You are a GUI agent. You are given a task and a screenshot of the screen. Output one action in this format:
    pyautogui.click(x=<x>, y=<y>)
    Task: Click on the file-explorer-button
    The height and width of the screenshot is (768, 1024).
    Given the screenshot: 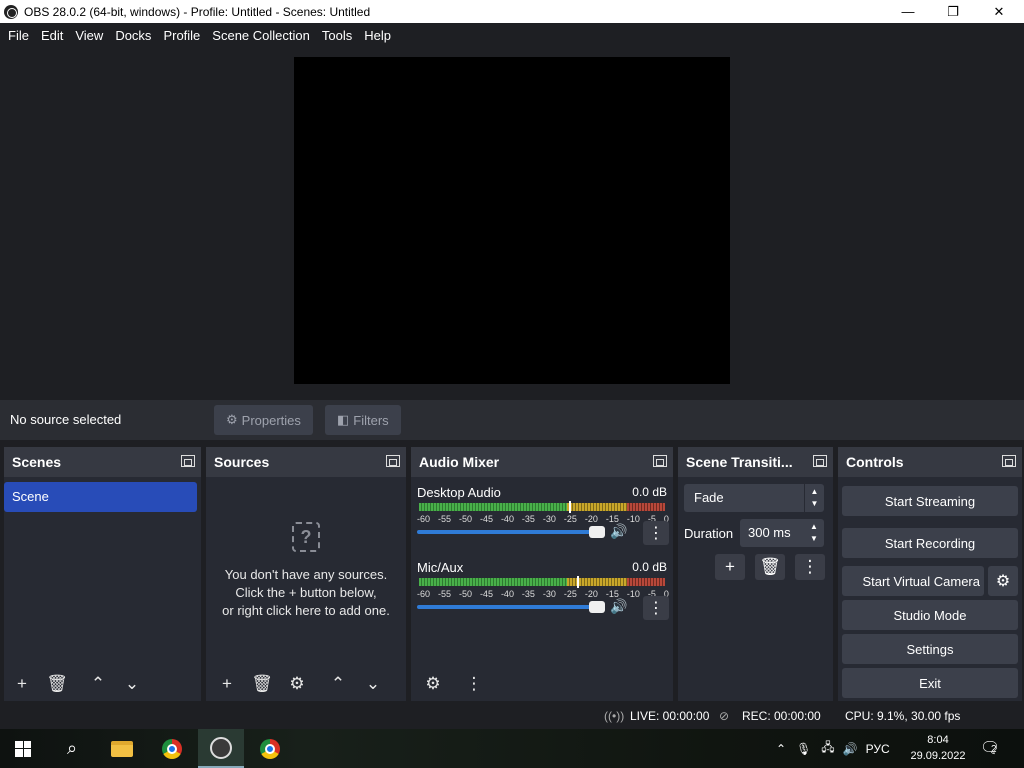 What is the action you would take?
    pyautogui.click(x=122, y=748)
    